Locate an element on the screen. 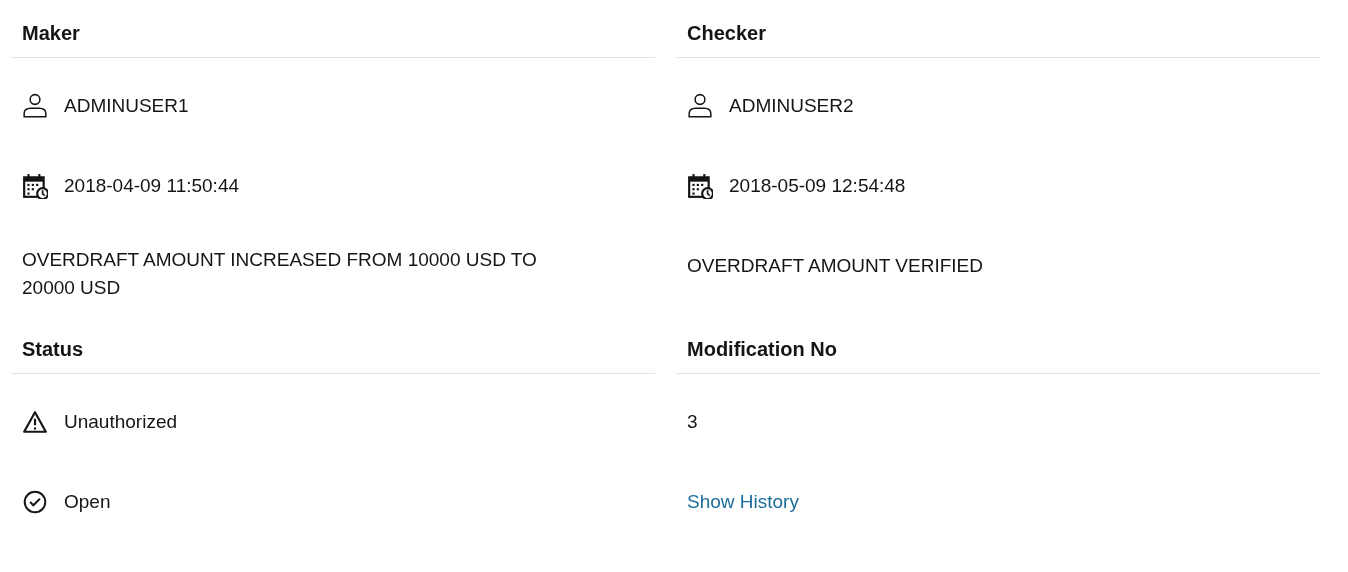 Image resolution: width=1348 pixels, height=572 pixels. section-heading: Checker is located at coordinates (998, 34).